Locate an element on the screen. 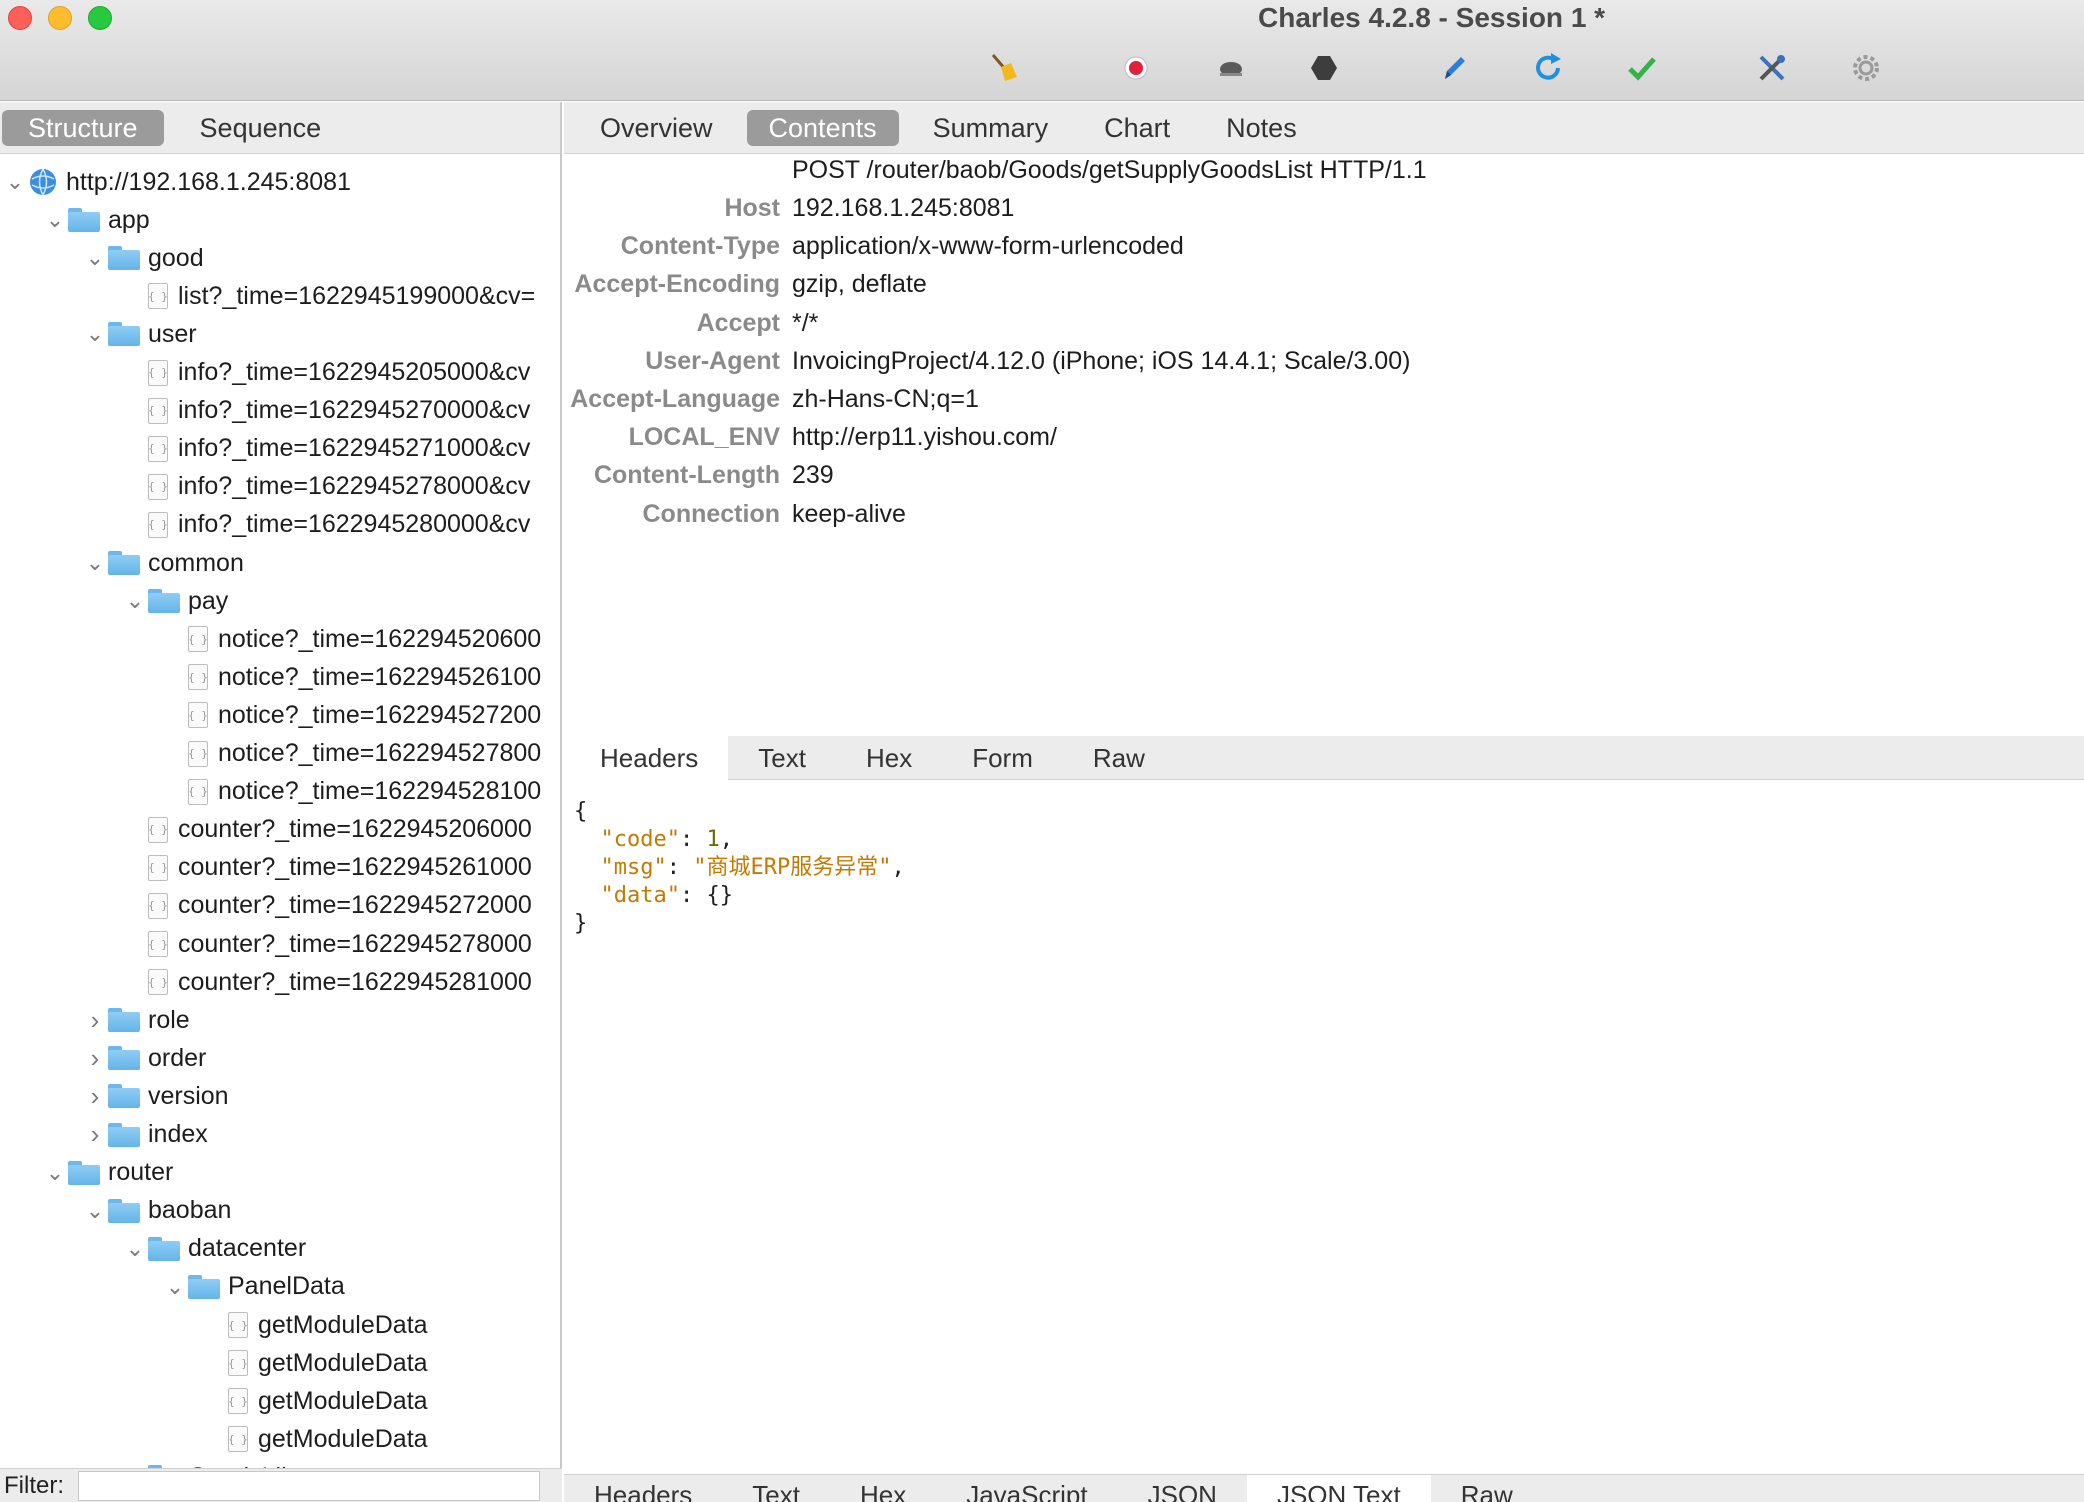  tree-file-item: { } list?_time=1622945199000&cv= is located at coordinates (328, 296).